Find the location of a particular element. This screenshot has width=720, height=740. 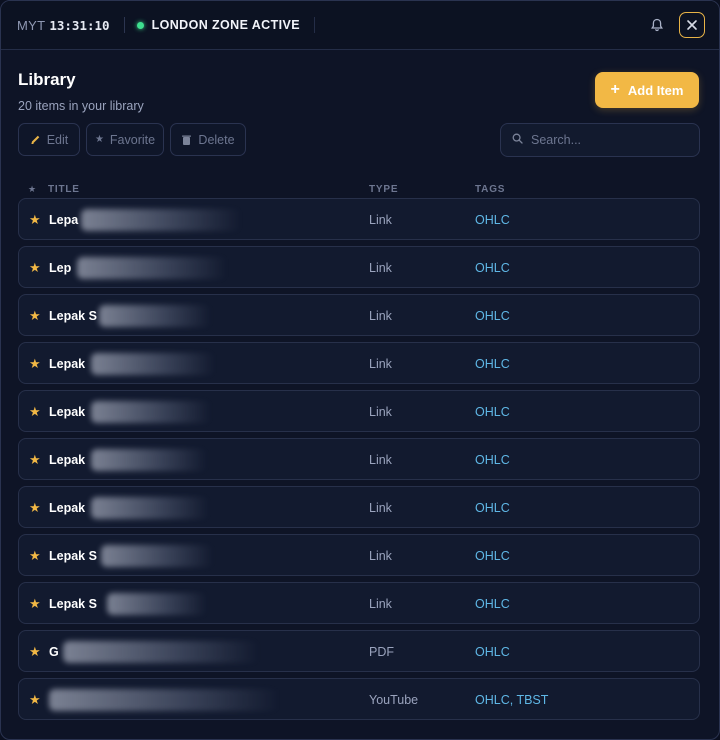

row-type: PDF is located at coordinates (381, 652).